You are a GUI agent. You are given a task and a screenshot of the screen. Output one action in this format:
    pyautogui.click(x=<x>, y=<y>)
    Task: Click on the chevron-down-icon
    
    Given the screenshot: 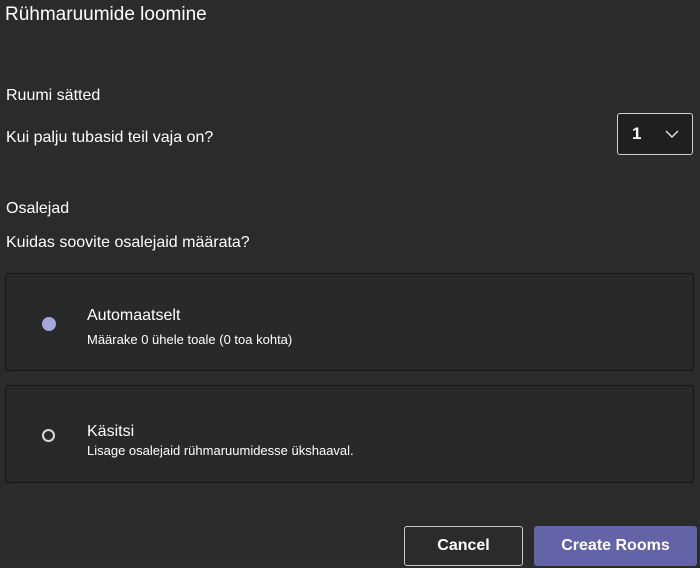 What is the action you would take?
    pyautogui.click(x=672, y=134)
    